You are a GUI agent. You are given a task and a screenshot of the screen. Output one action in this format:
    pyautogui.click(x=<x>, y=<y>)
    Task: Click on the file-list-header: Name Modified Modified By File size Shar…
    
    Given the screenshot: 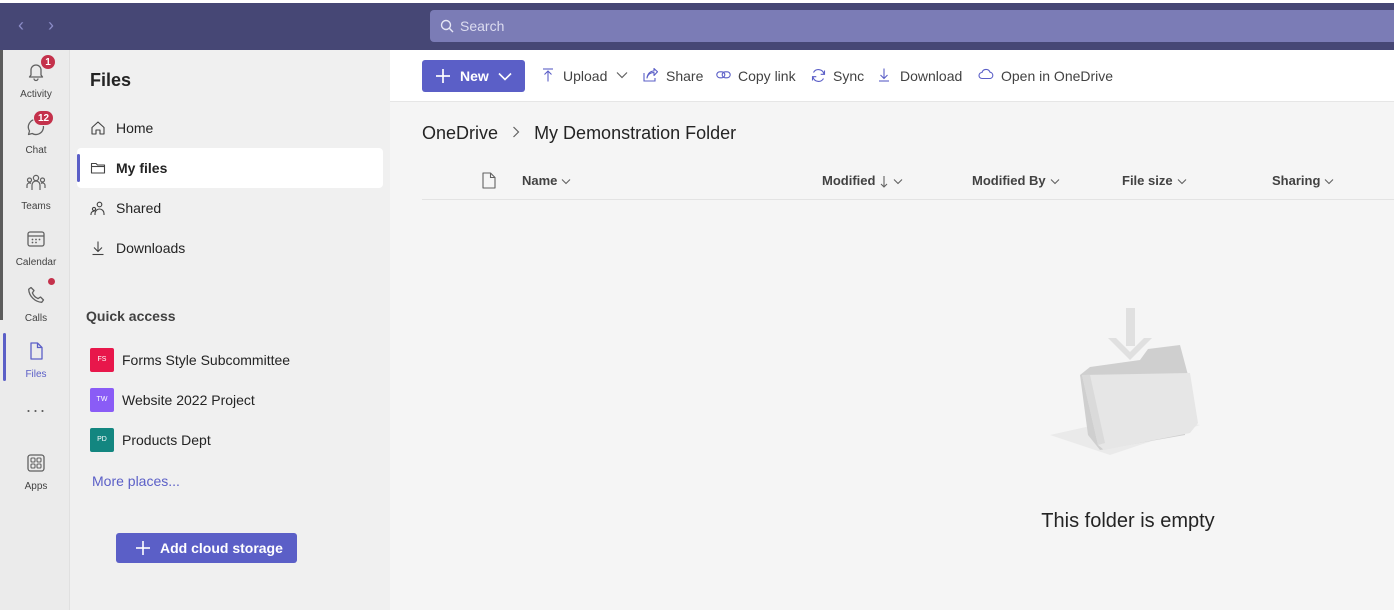 What is the action you would take?
    pyautogui.click(x=908, y=181)
    